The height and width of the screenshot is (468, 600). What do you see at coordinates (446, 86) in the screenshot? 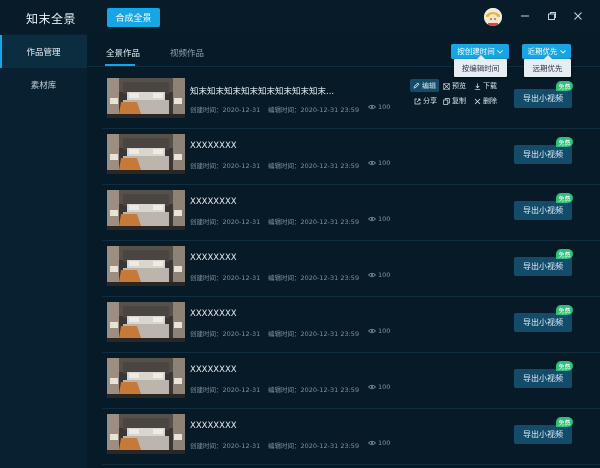
I see `preview-icon` at bounding box center [446, 86].